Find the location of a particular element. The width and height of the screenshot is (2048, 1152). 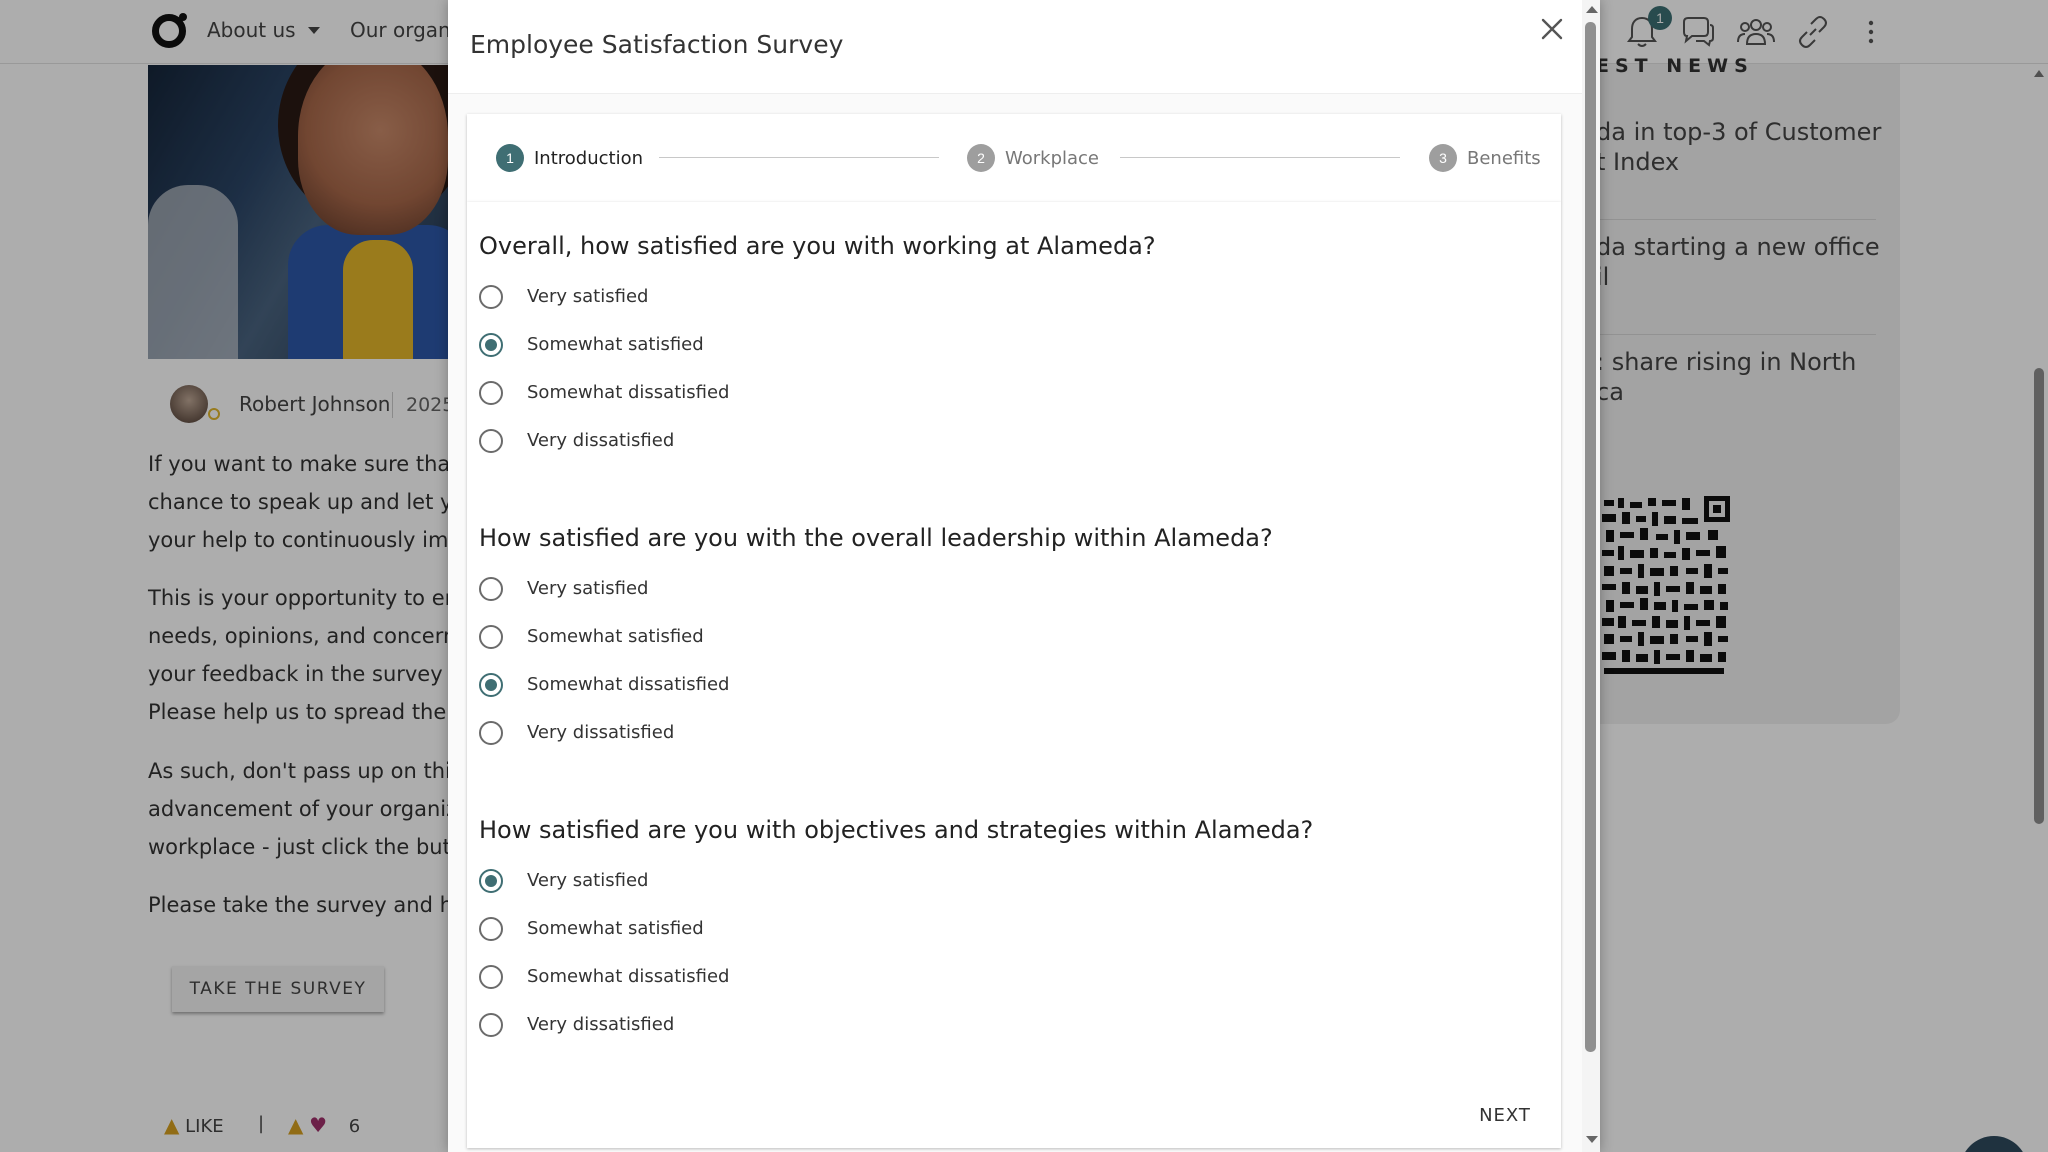

dialog-title: Employee Satisfaction Survey is located at coordinates (657, 44).